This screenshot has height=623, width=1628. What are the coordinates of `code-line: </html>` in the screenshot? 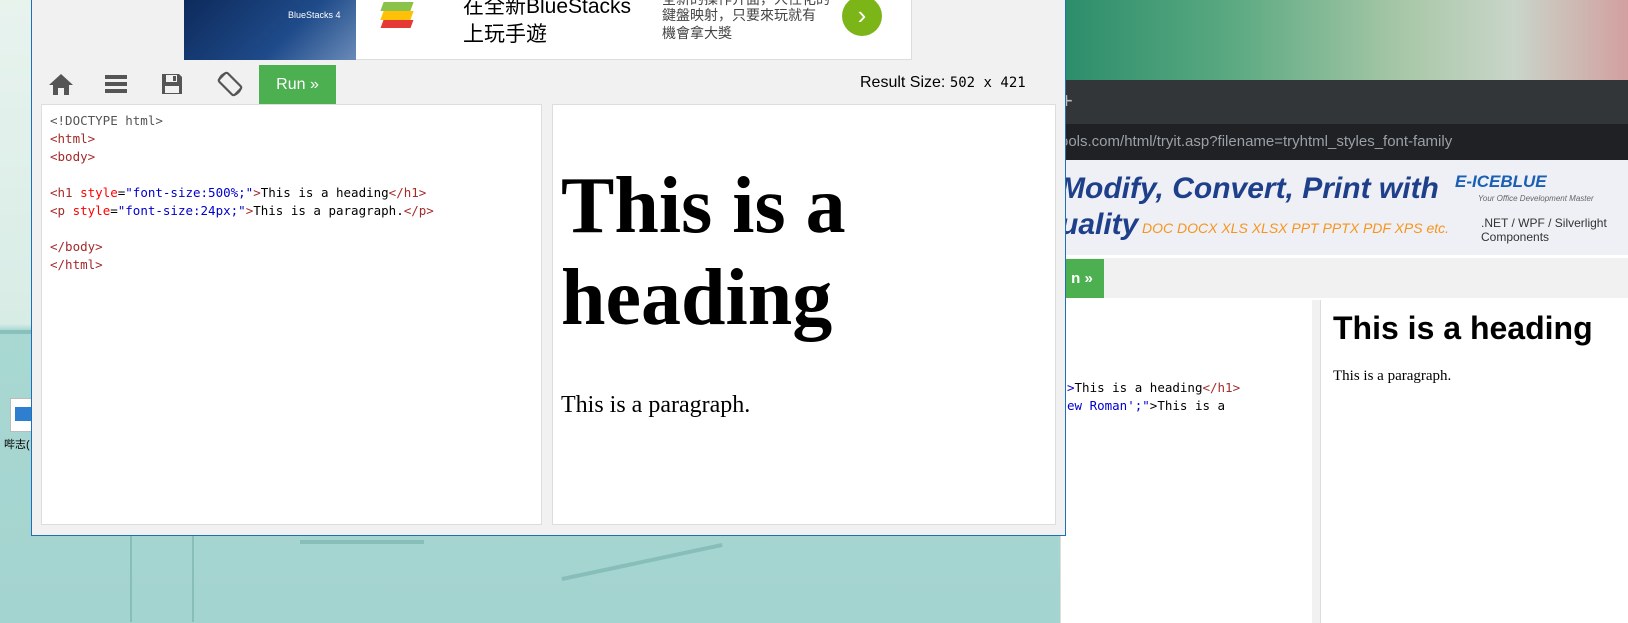 It's located at (76, 264).